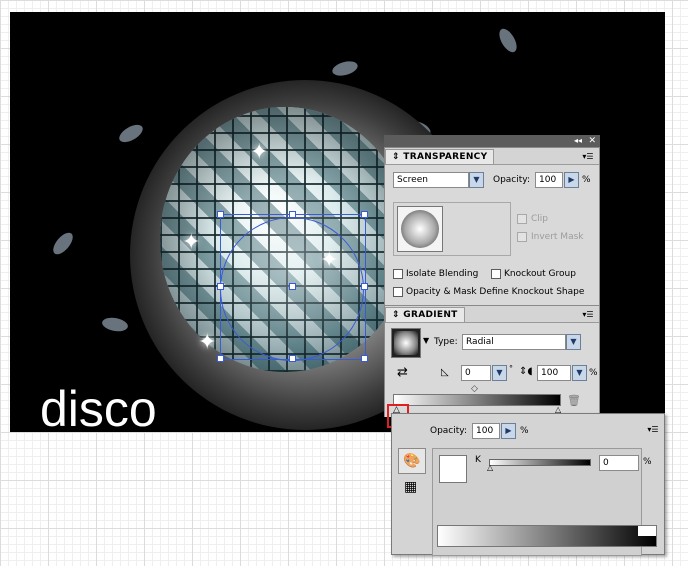 The height and width of the screenshot is (566, 688). What do you see at coordinates (540, 462) in the screenshot?
I see `k-slider` at bounding box center [540, 462].